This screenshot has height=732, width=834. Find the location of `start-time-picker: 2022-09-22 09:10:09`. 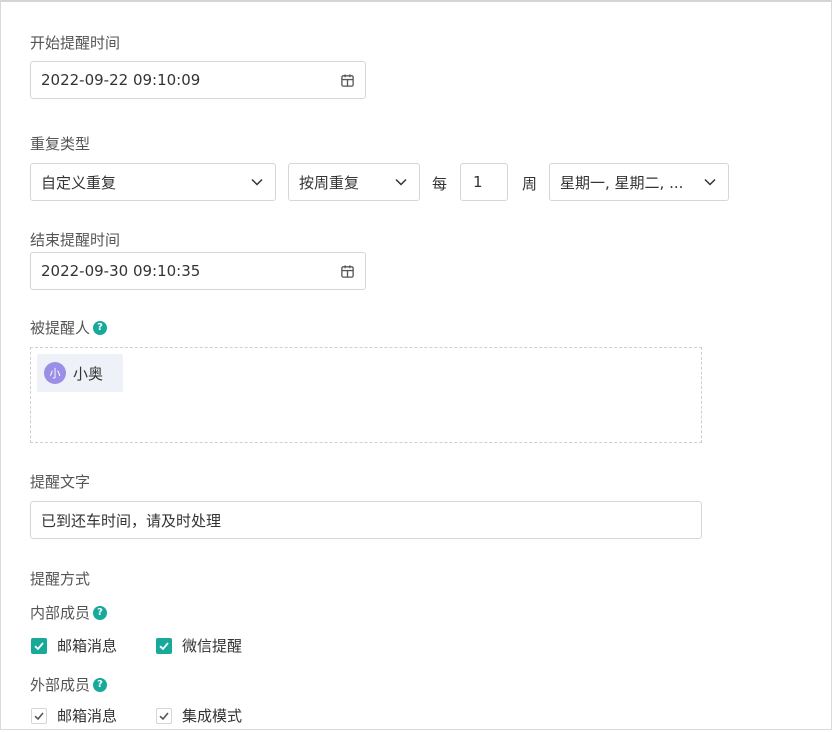

start-time-picker: 2022-09-22 09:10:09 is located at coordinates (198, 80).